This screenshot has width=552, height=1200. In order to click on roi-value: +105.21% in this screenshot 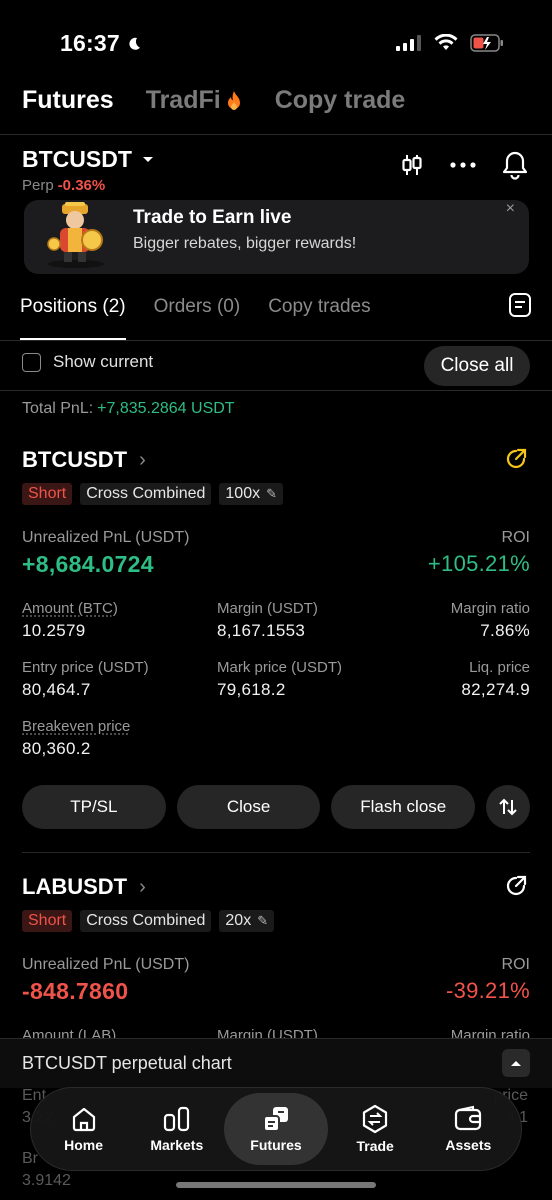, I will do `click(478, 563)`.